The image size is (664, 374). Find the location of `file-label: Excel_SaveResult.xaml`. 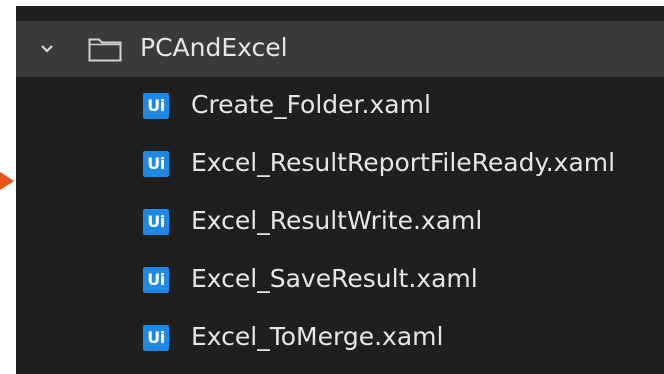

file-label: Excel_SaveResult.xaml is located at coordinates (334, 278).